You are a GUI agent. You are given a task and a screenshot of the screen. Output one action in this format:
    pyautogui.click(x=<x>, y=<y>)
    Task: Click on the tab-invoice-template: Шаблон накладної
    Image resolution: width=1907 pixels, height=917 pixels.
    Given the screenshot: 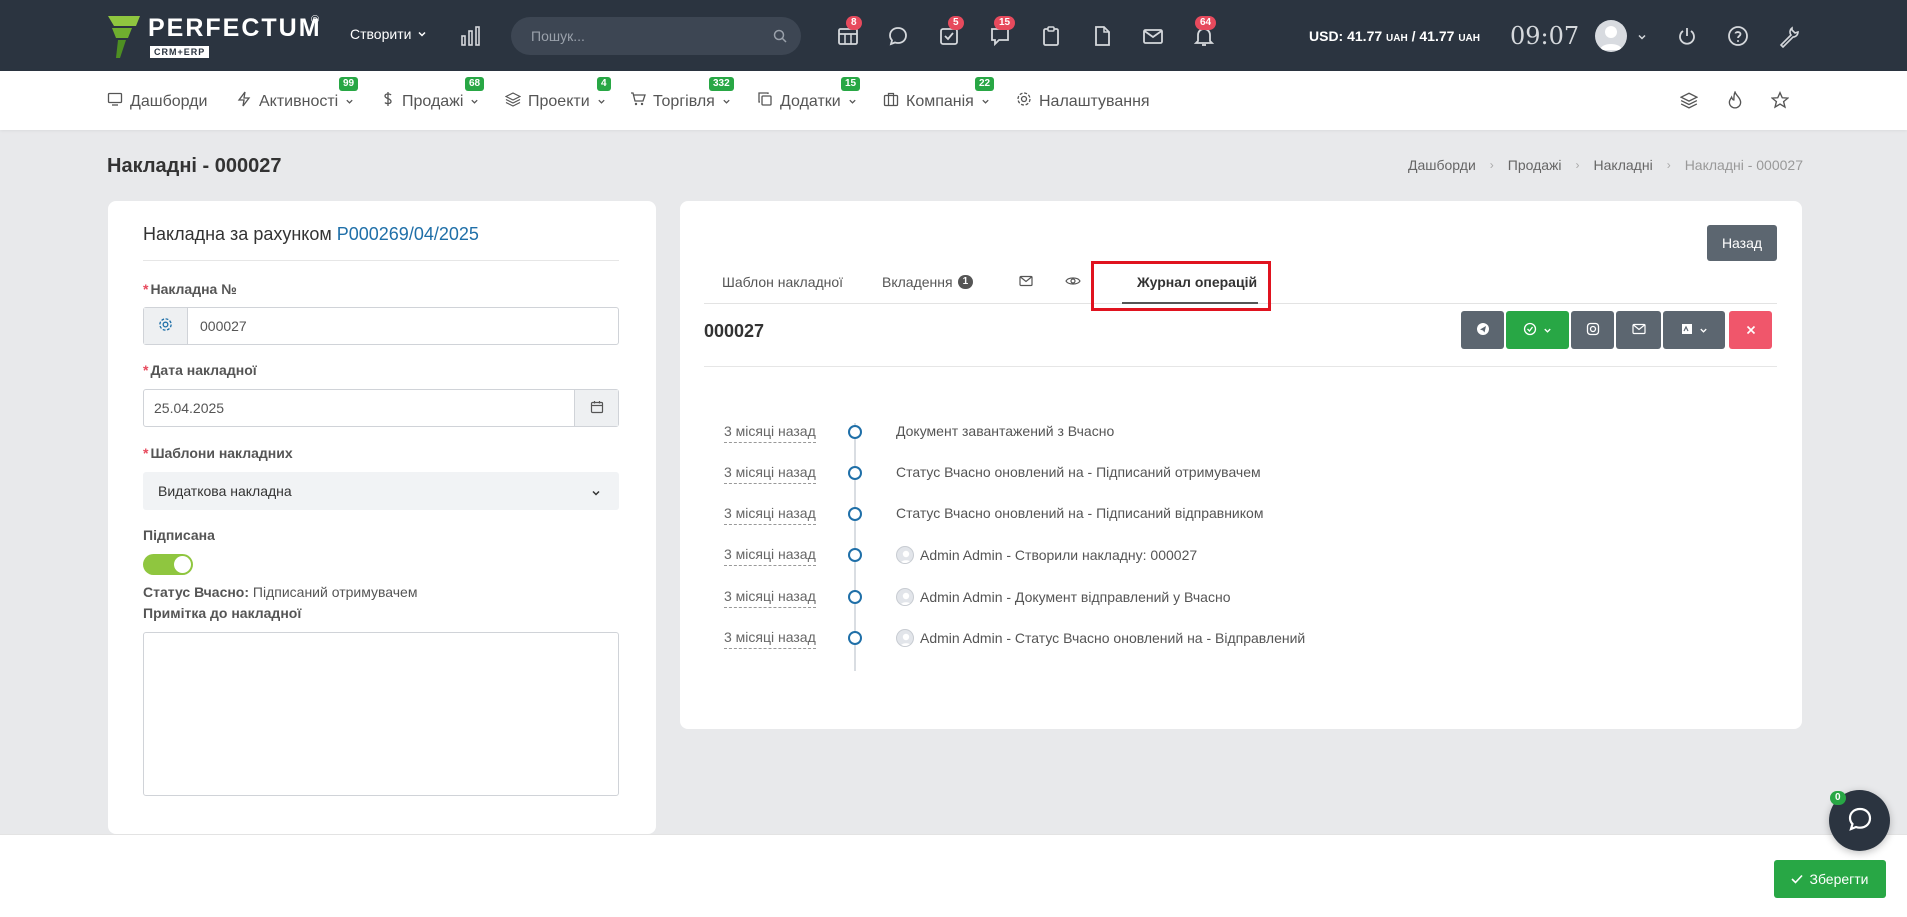 What is the action you would take?
    pyautogui.click(x=782, y=282)
    